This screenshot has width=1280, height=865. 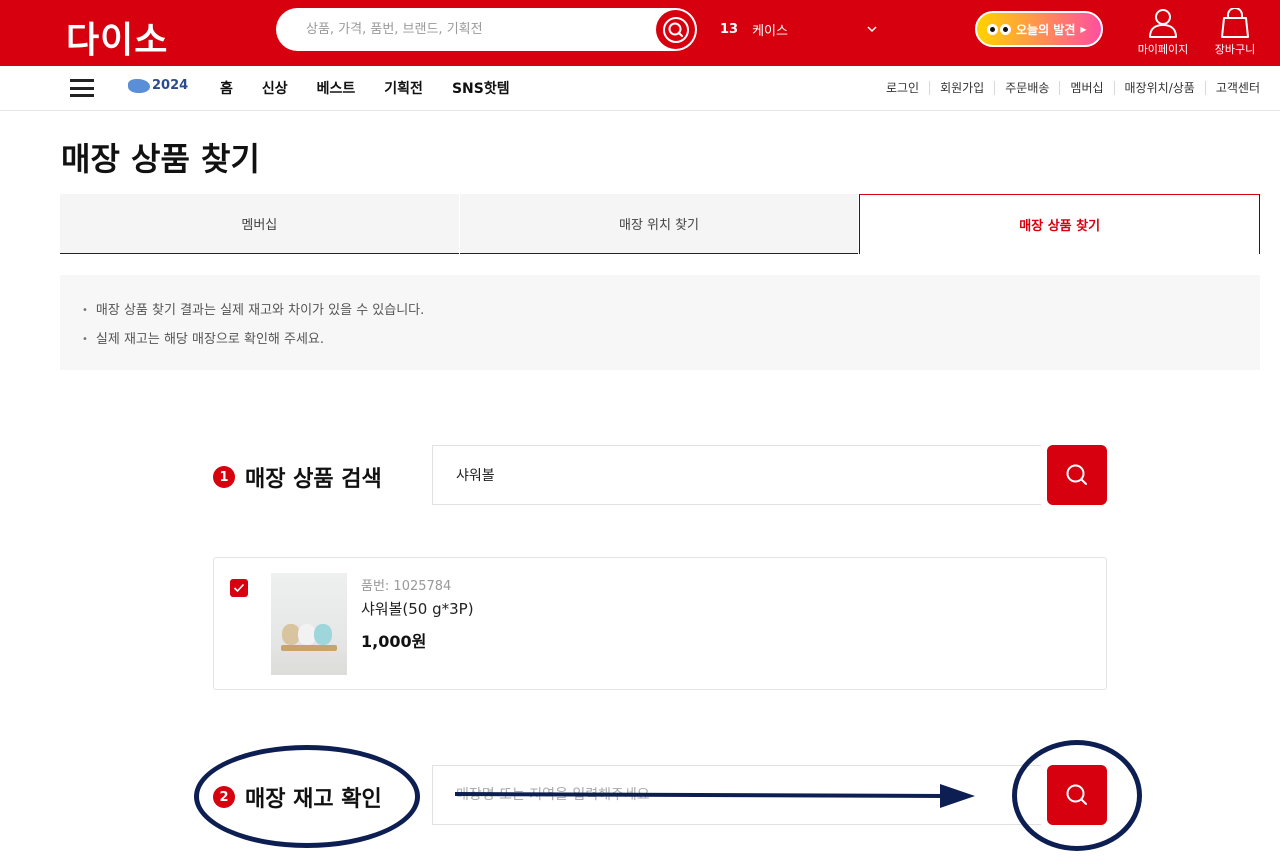 I want to click on year-badge-text: 2024, so click(x=170, y=85).